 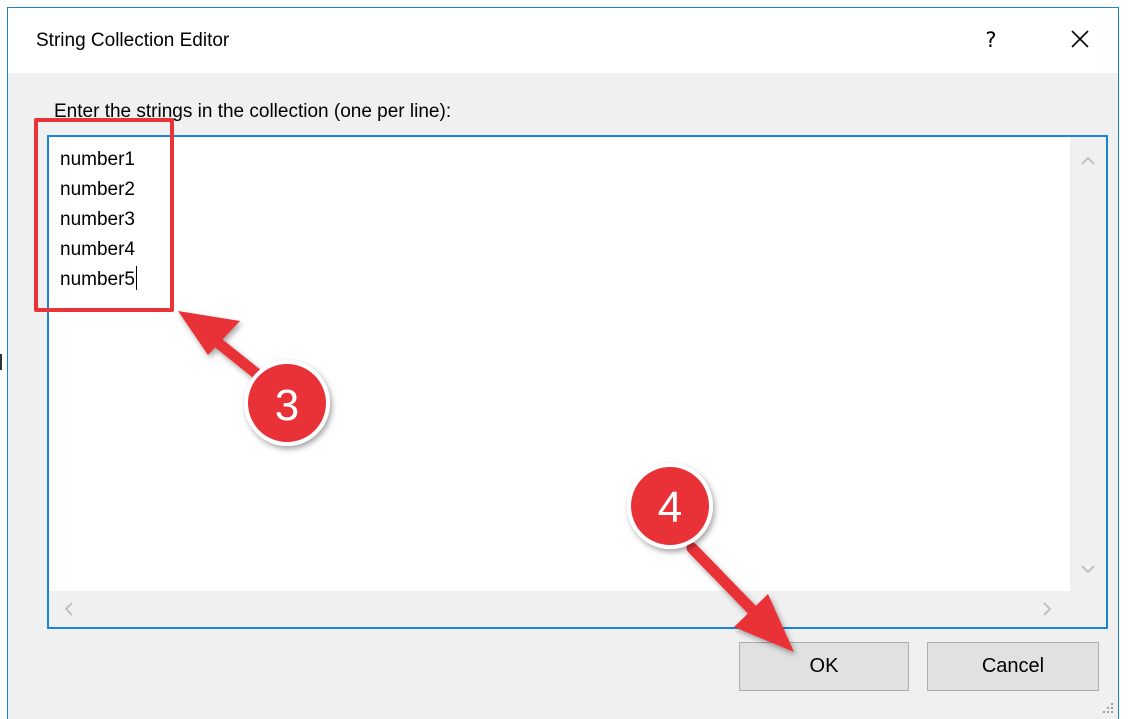 I want to click on help-icon: ?, so click(x=991, y=40).